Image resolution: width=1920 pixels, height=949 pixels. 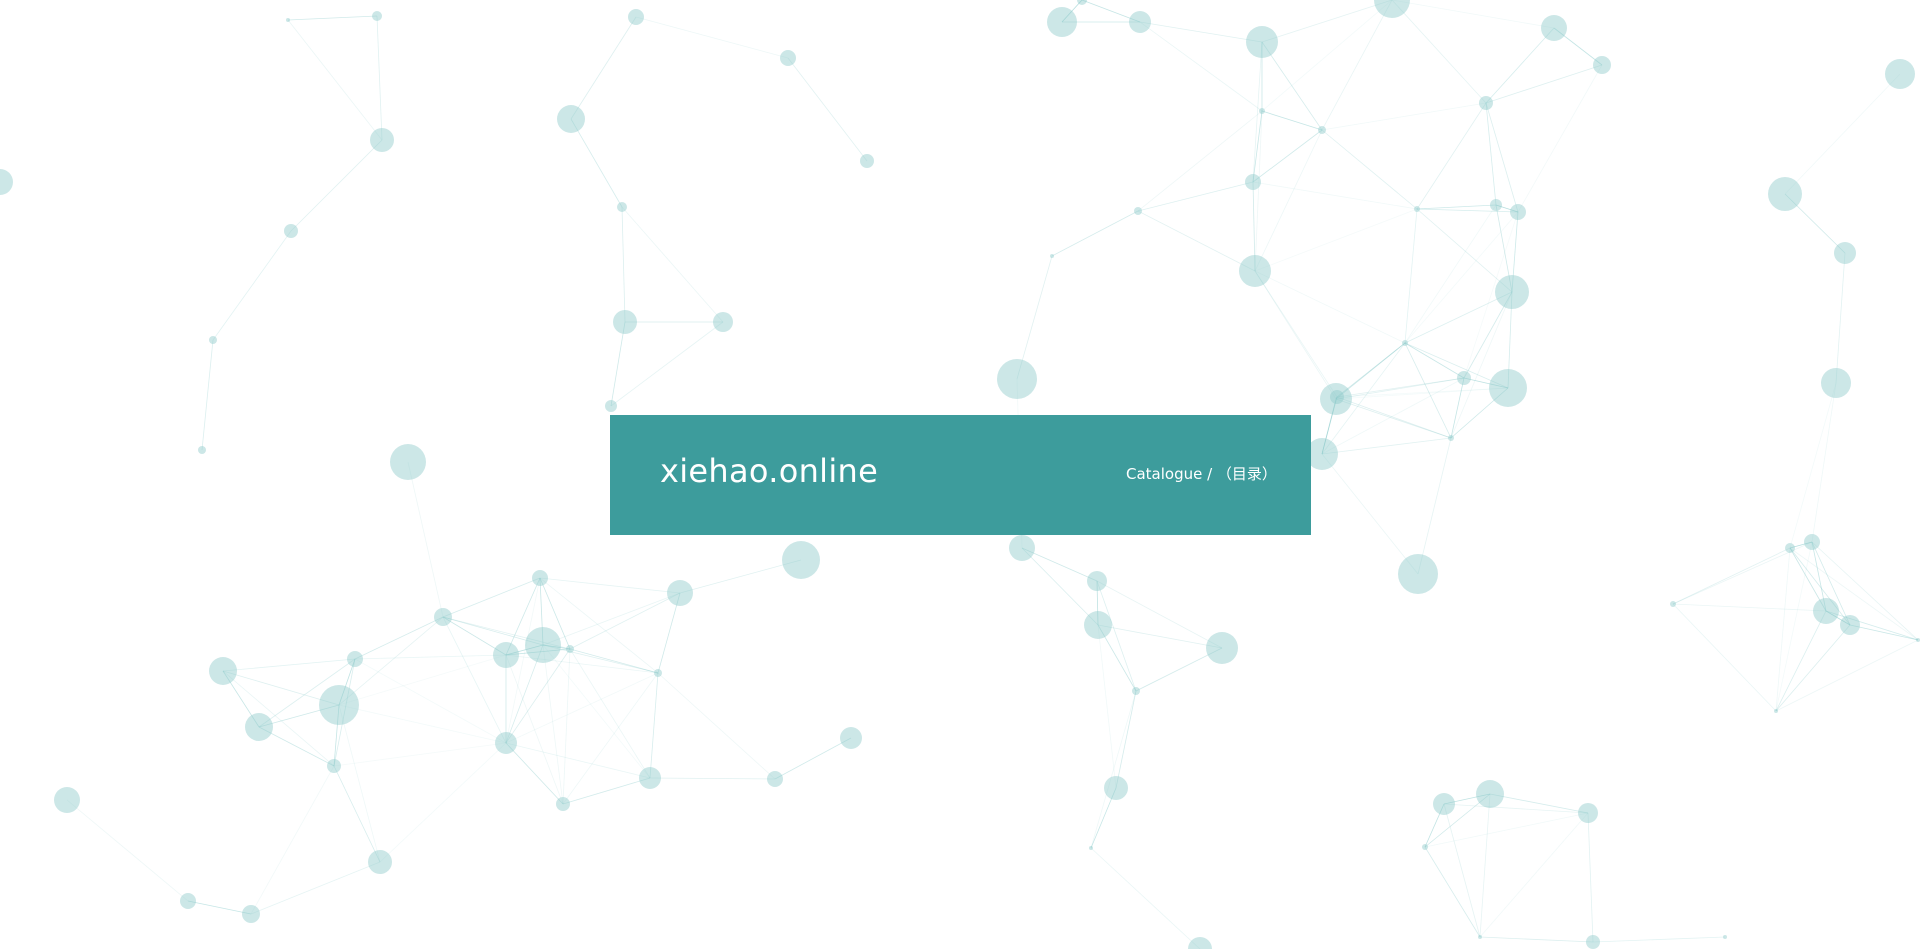 I want to click on header-bar: xiehao.online Catalogue / （目录）, so click(x=960, y=475).